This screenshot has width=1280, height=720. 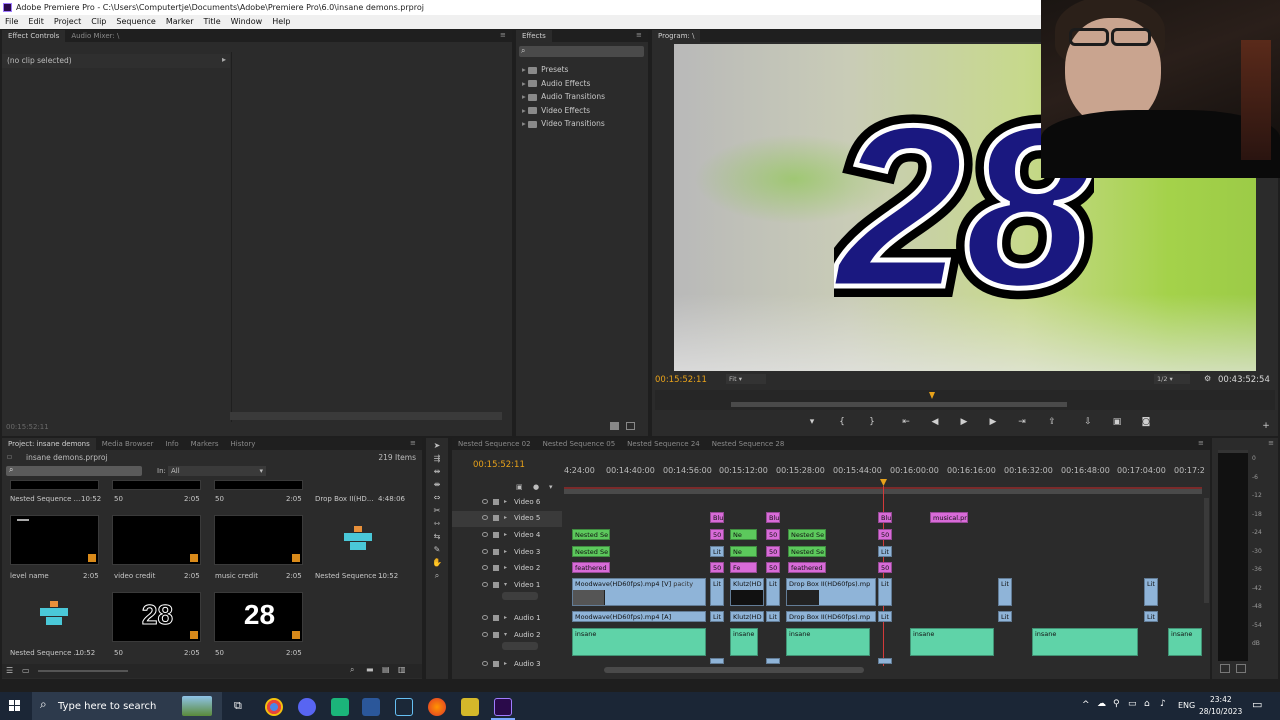 I want to click on discord-icon, so click(x=307, y=707).